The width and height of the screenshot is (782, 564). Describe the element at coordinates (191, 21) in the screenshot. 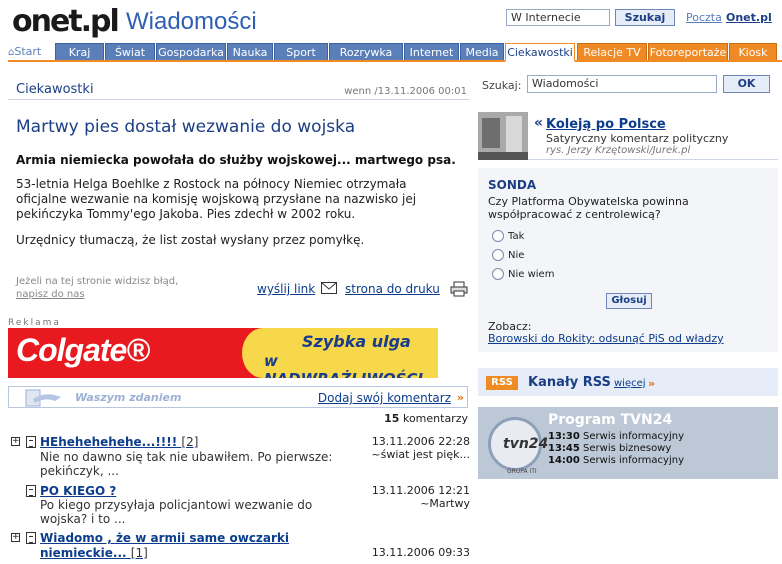

I see `section-title: Wiadomości` at that location.